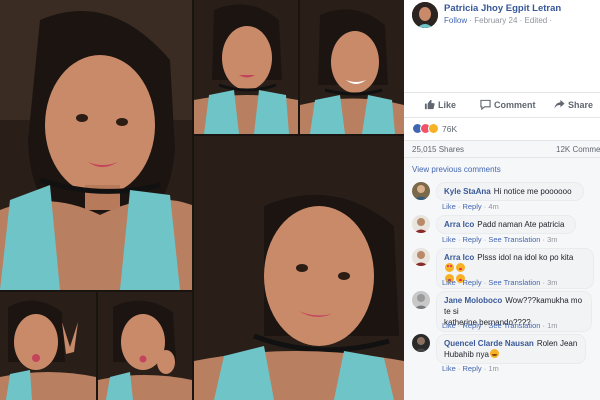 This screenshot has height=400, width=600. I want to click on laughing-emoji-icon, so click(494, 353).